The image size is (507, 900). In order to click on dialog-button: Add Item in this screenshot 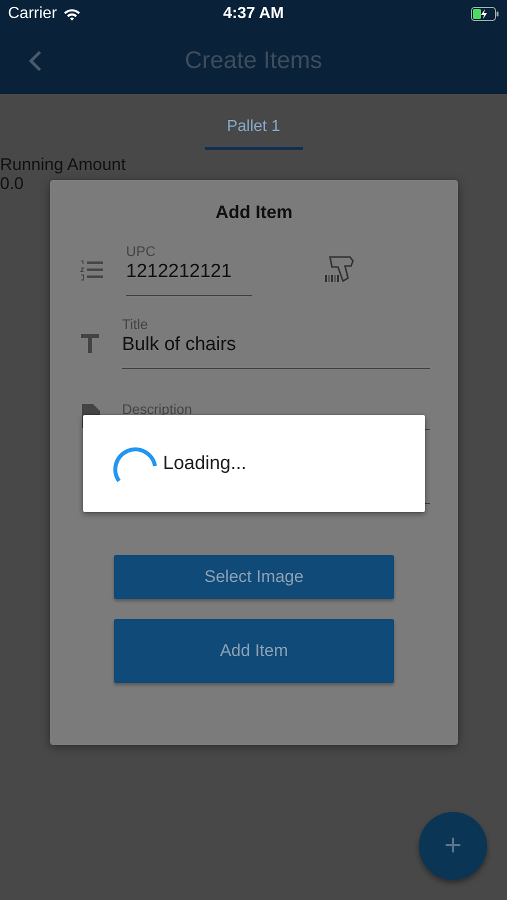, I will do `click(254, 651)`.